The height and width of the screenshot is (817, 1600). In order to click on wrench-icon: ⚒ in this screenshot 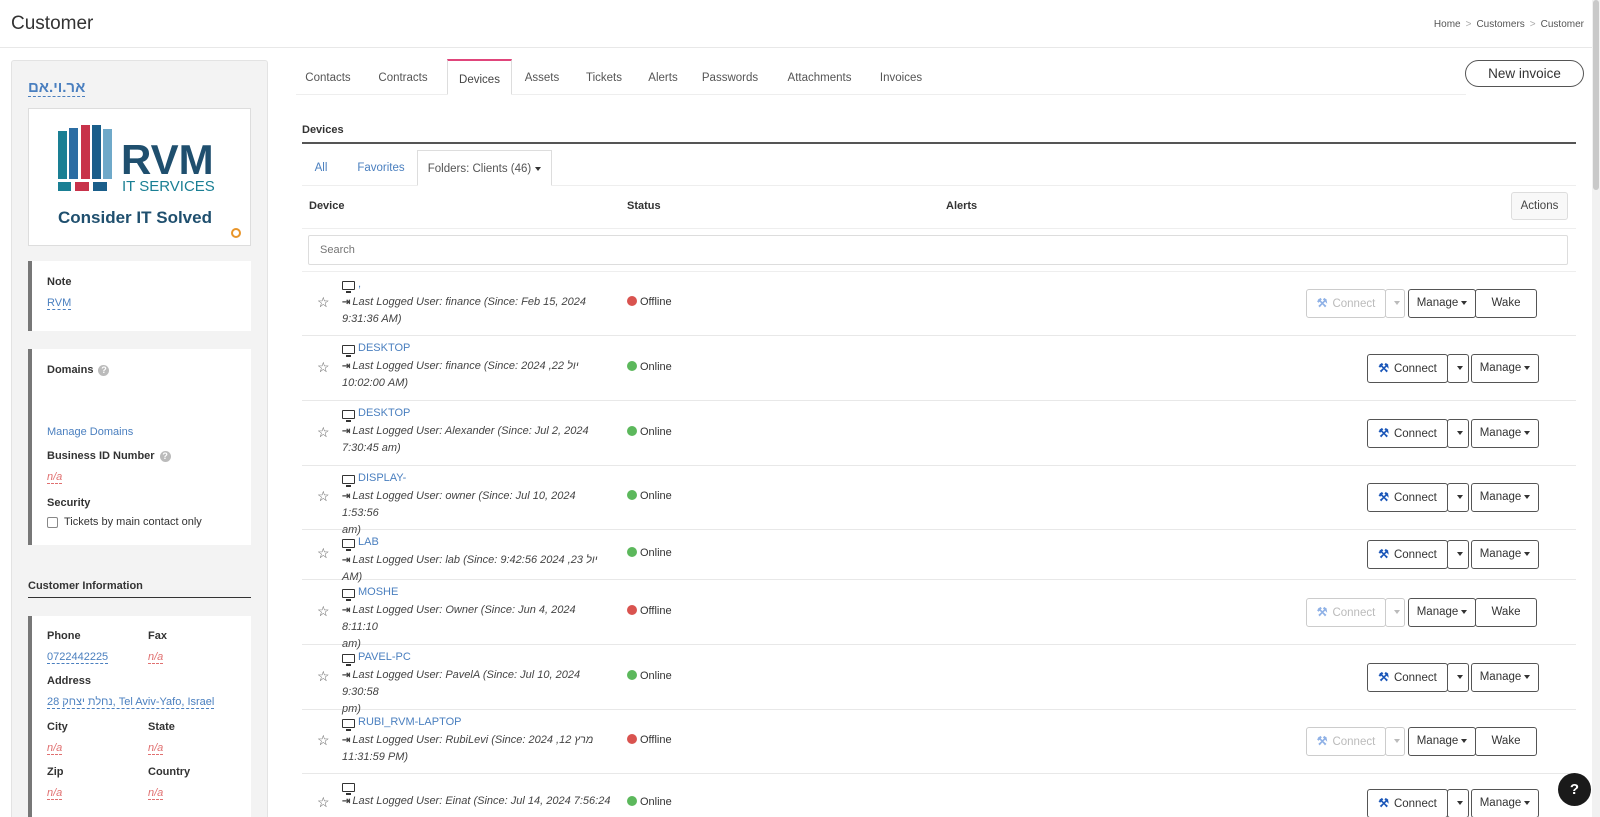, I will do `click(1383, 677)`.